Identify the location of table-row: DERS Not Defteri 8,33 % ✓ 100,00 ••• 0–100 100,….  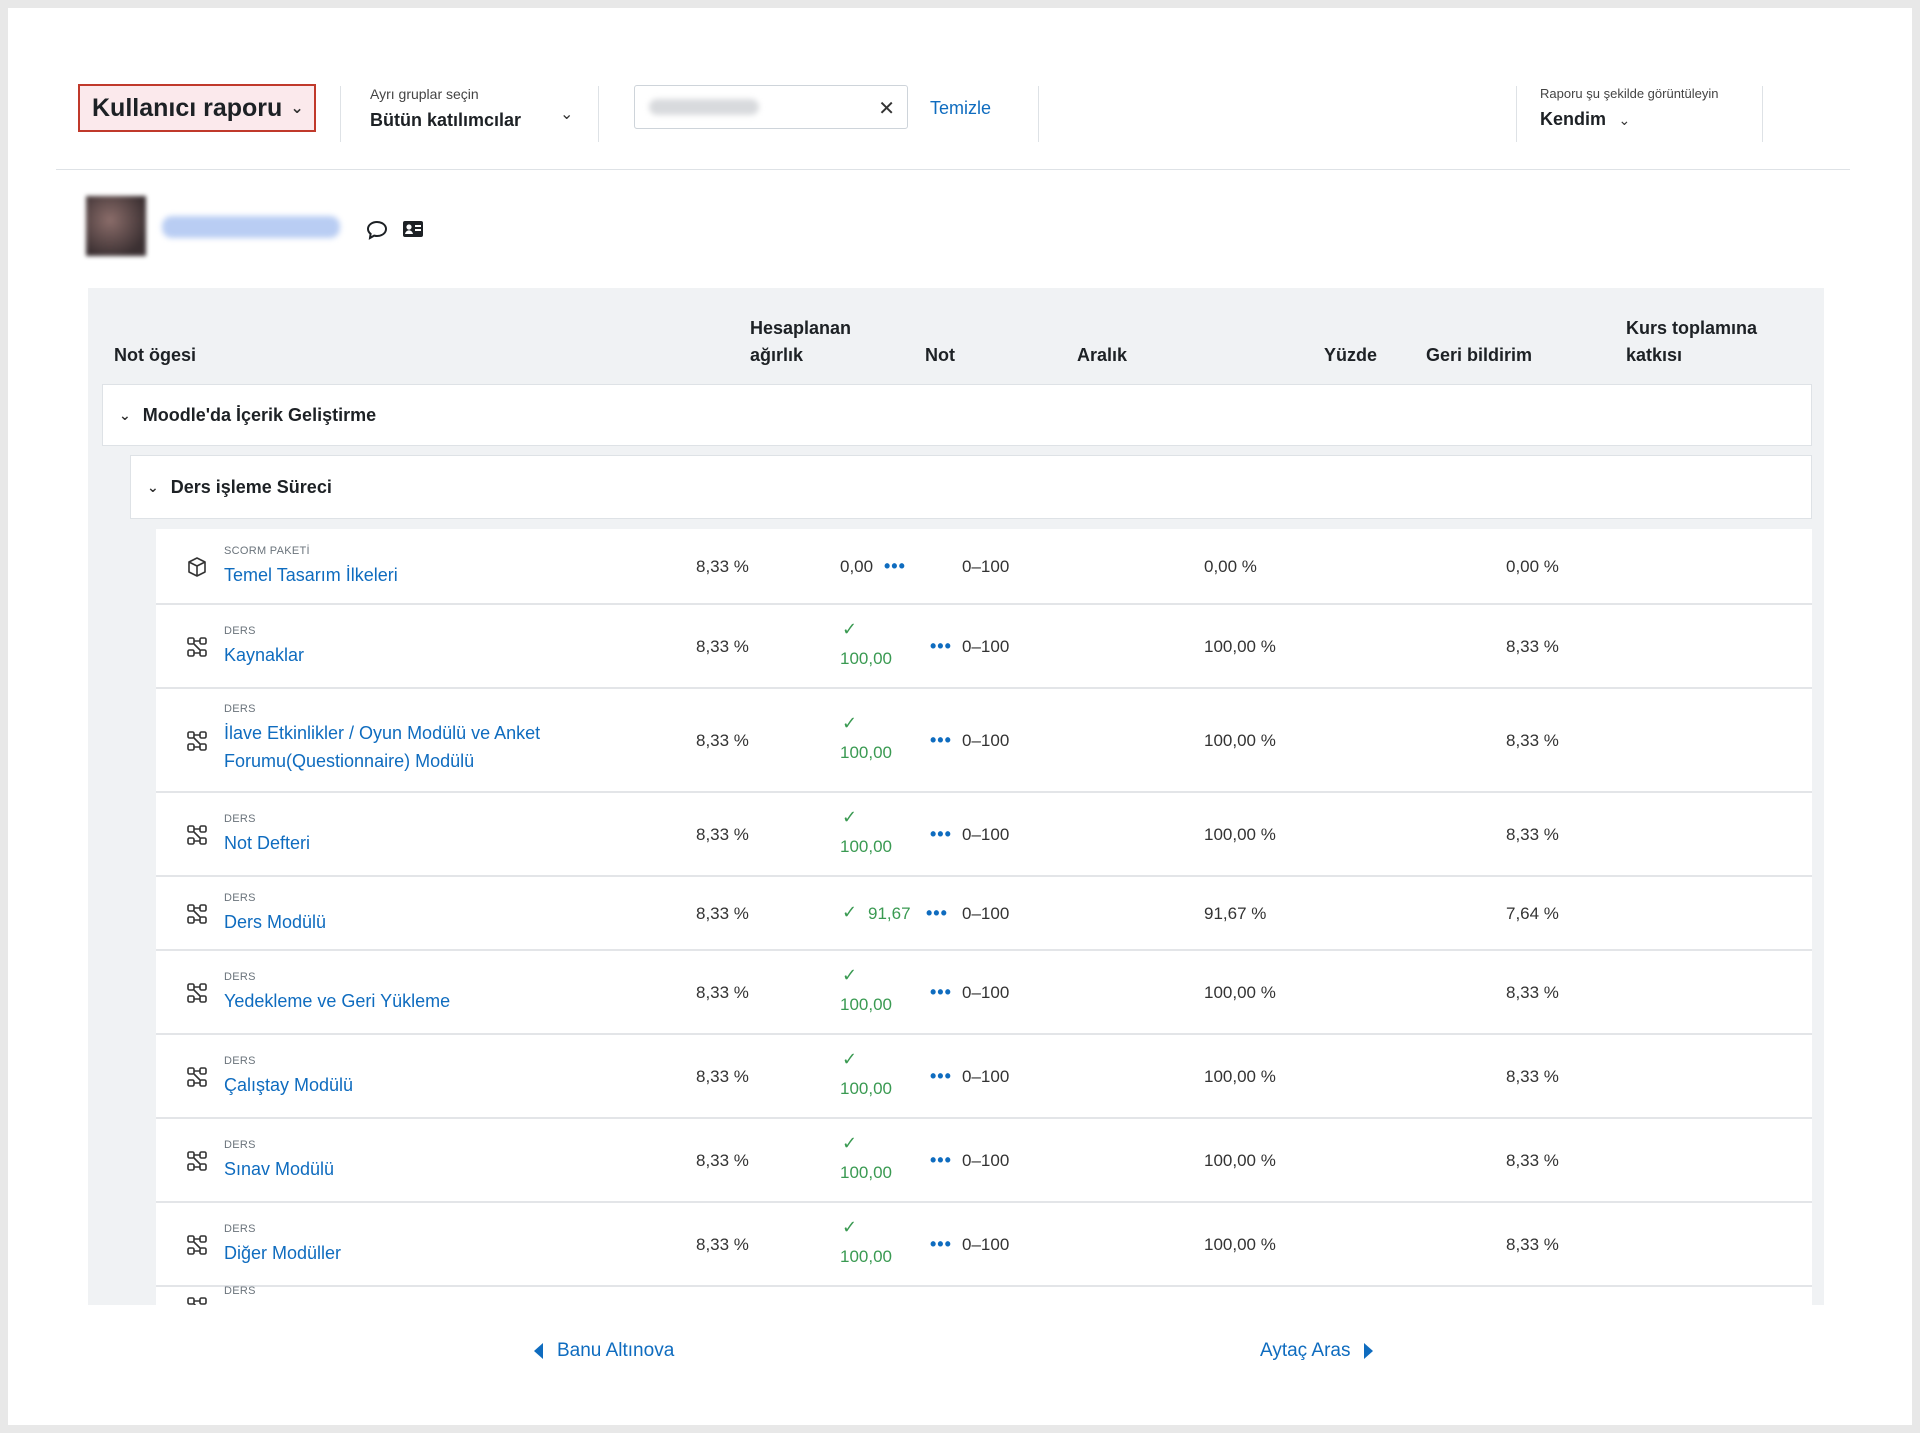
(984, 835).